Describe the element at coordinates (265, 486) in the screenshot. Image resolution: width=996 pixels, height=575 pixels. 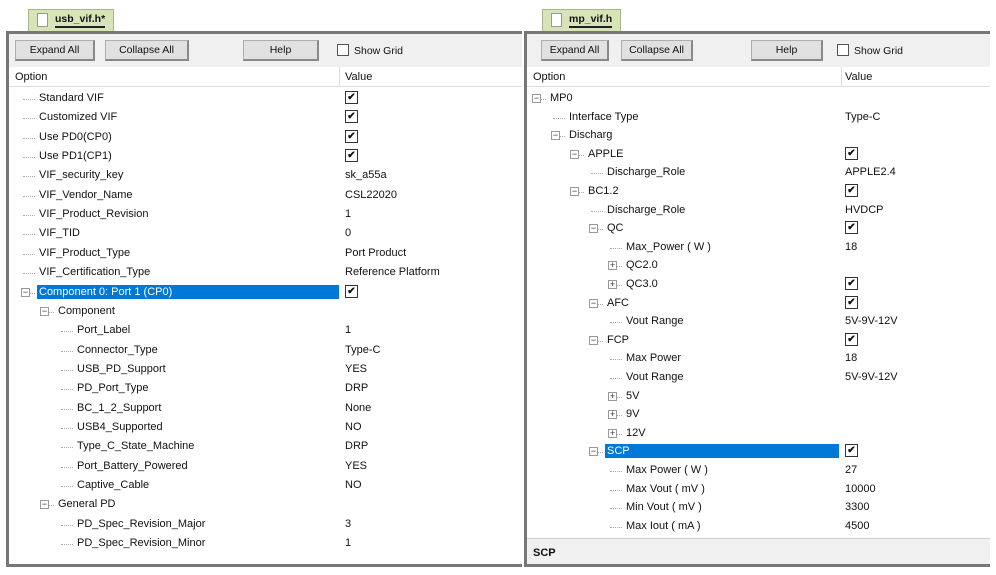
I see `tree-row: Captive_Cable NO` at that location.